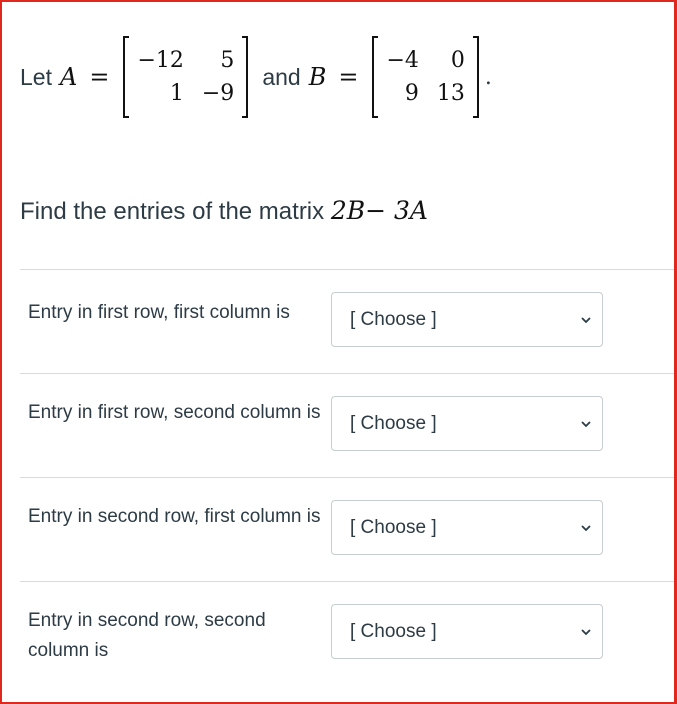  I want to click on matrix-a-cell-11: −12, so click(160, 60).